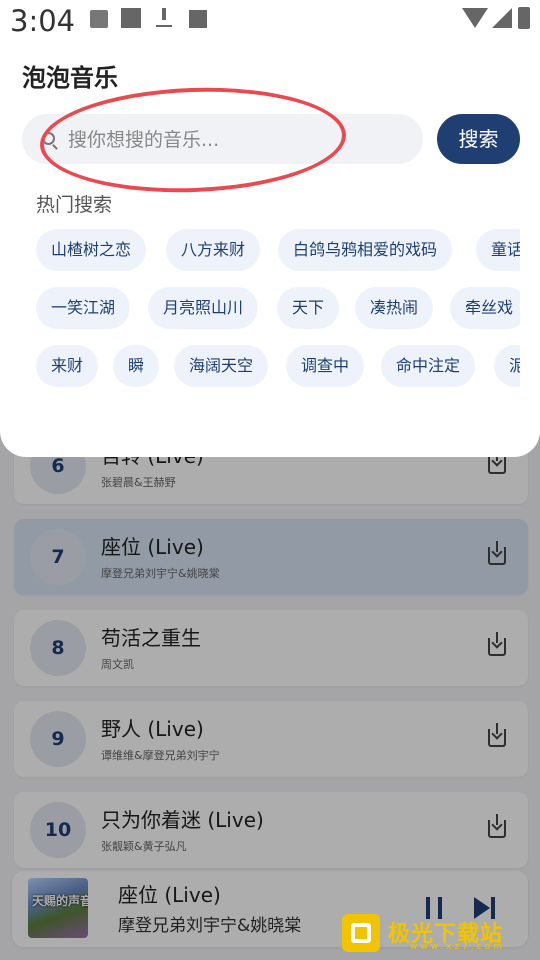 The width and height of the screenshot is (540, 960). What do you see at coordinates (83, 308) in the screenshot?
I see `hot-tag: 一笑江湖` at bounding box center [83, 308].